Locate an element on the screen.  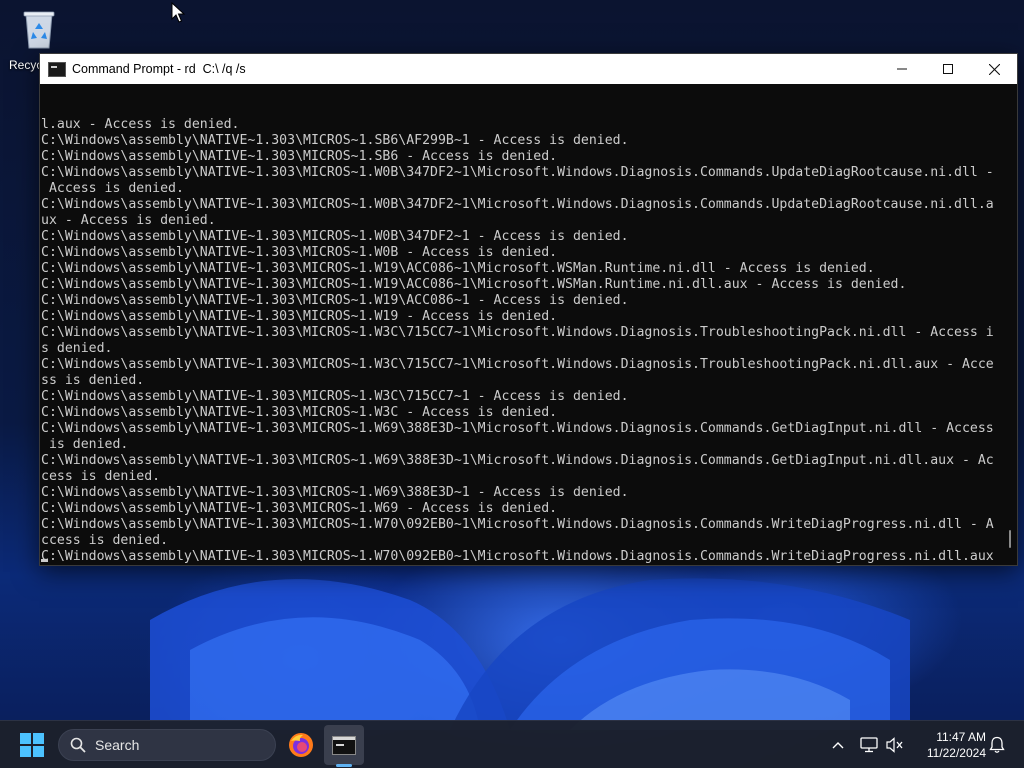
console-line: l.aux - Access is denied. is located at coordinates (140, 124).